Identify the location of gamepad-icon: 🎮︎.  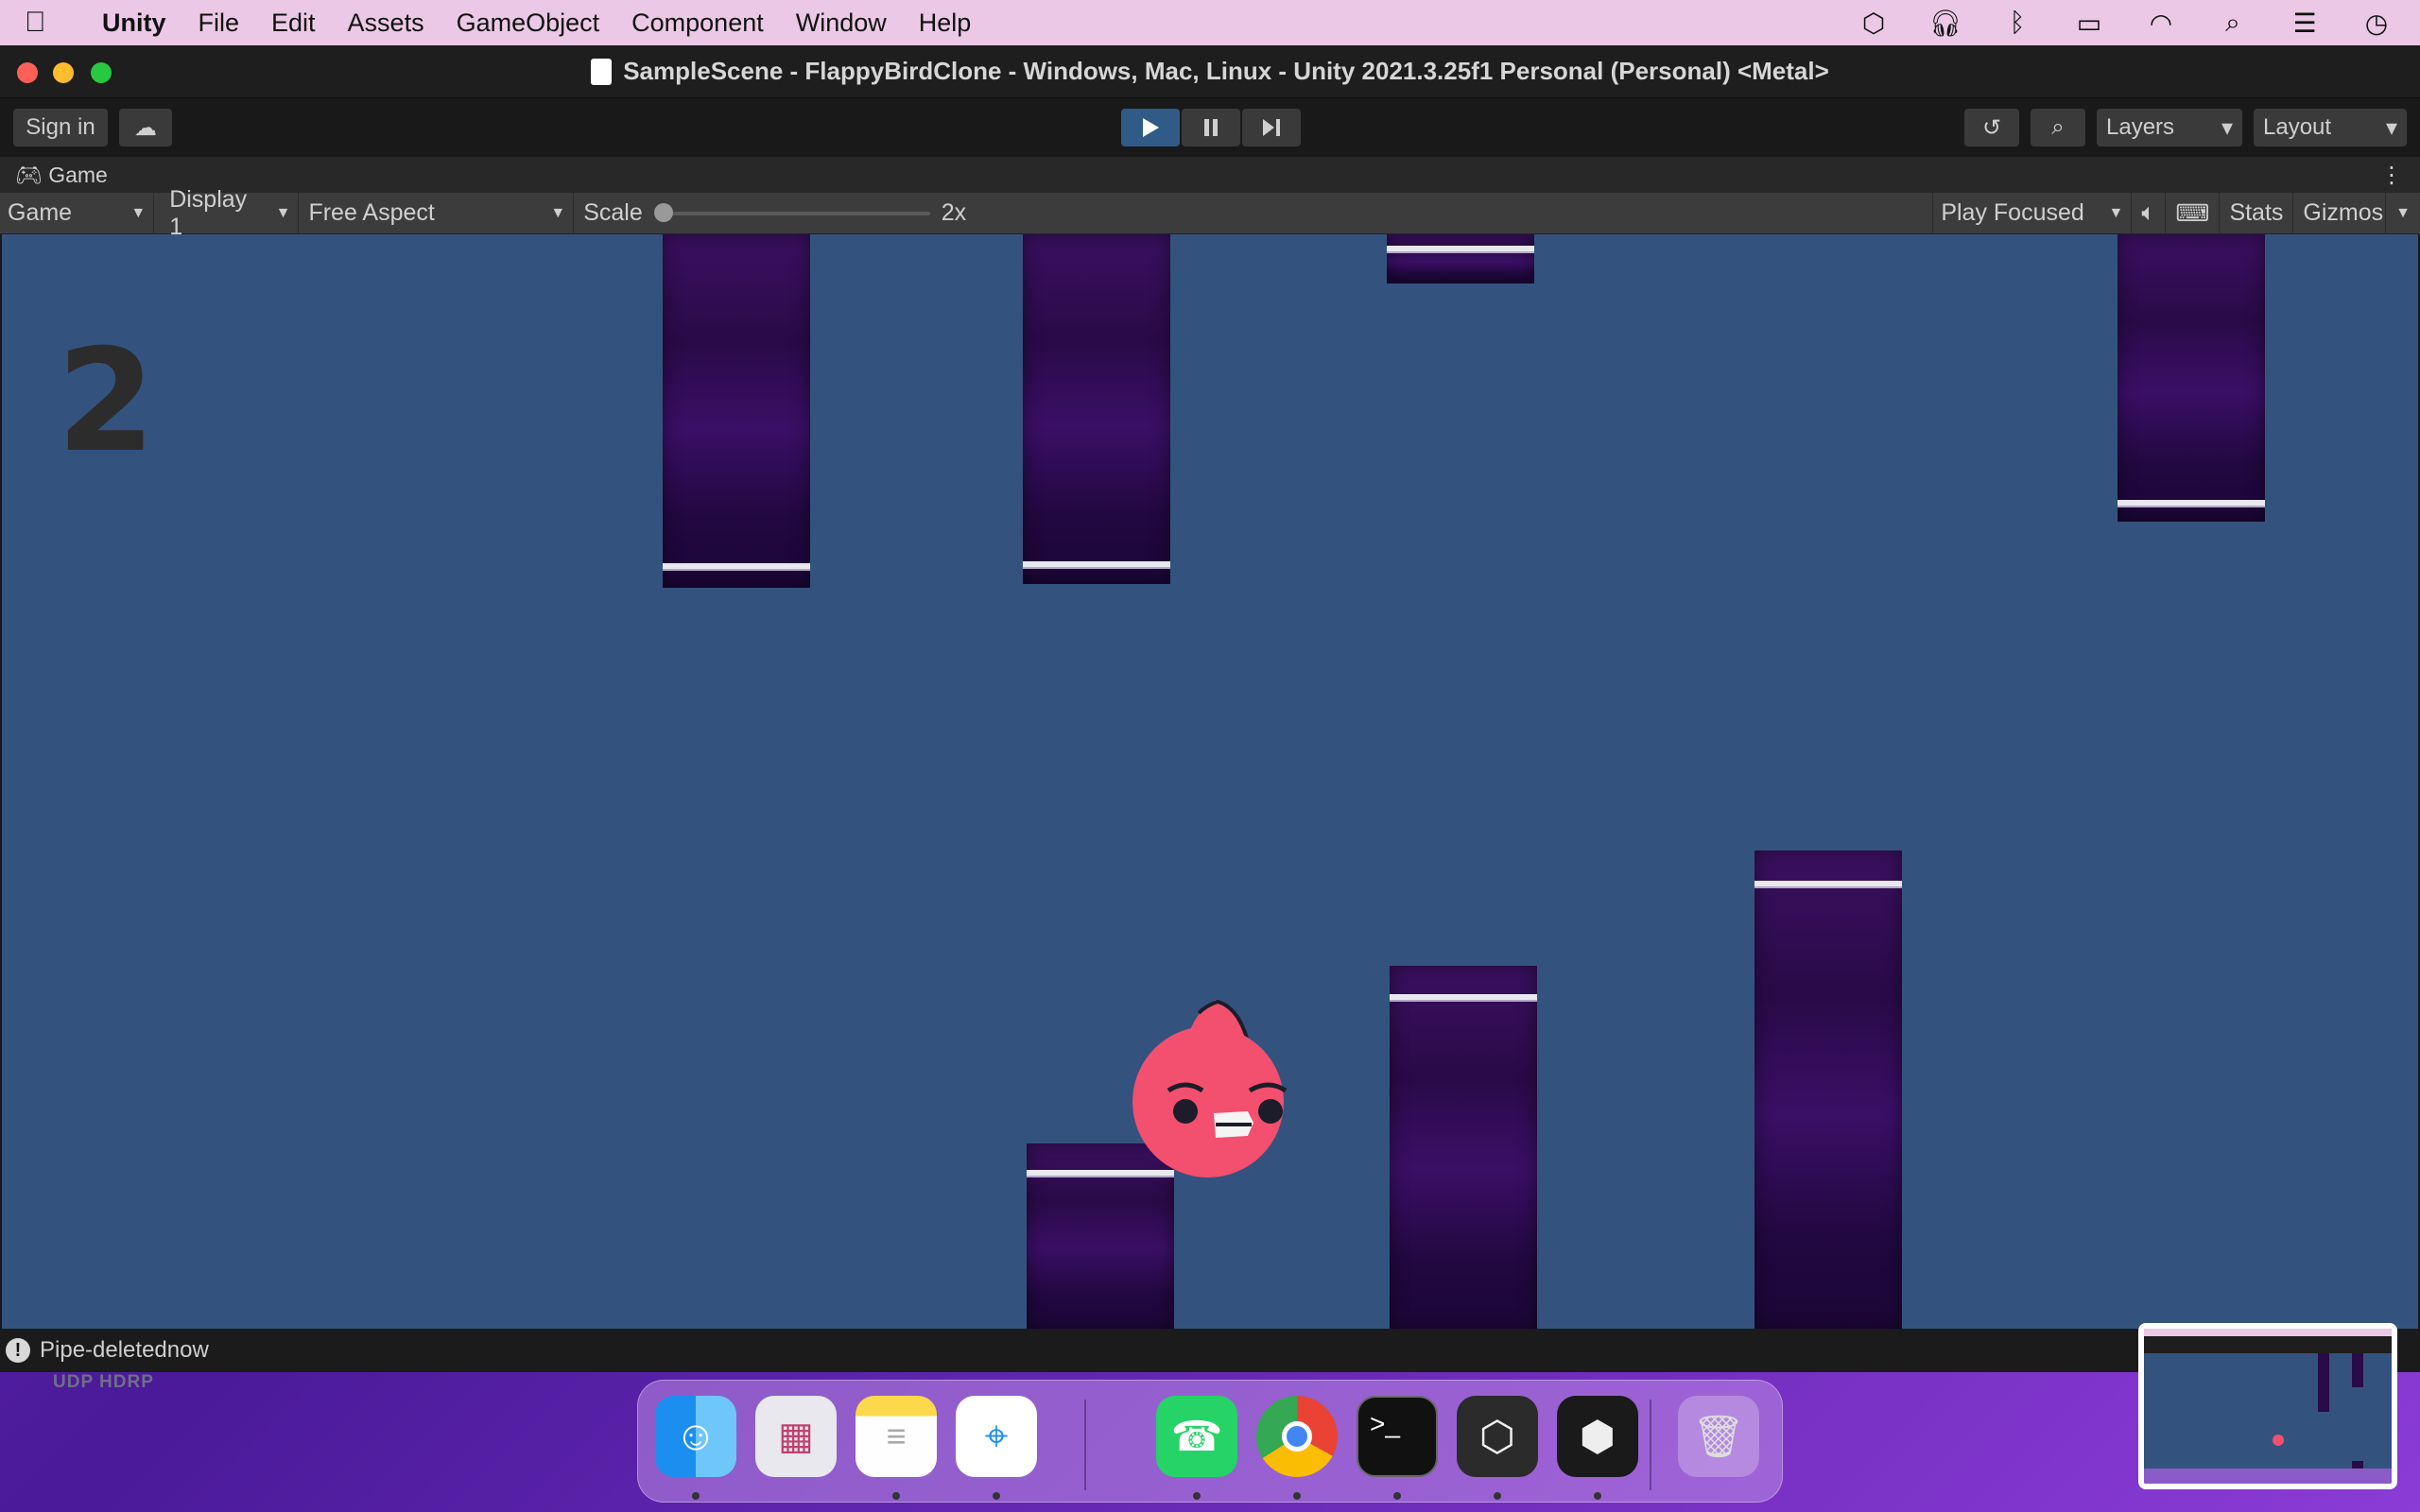
(29, 174).